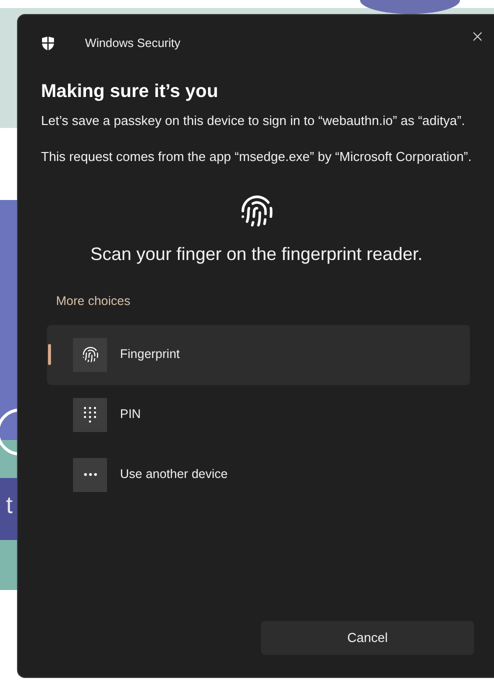 This screenshot has height=682, width=494. What do you see at coordinates (90, 474) in the screenshot?
I see `ellipsis-icon` at bounding box center [90, 474].